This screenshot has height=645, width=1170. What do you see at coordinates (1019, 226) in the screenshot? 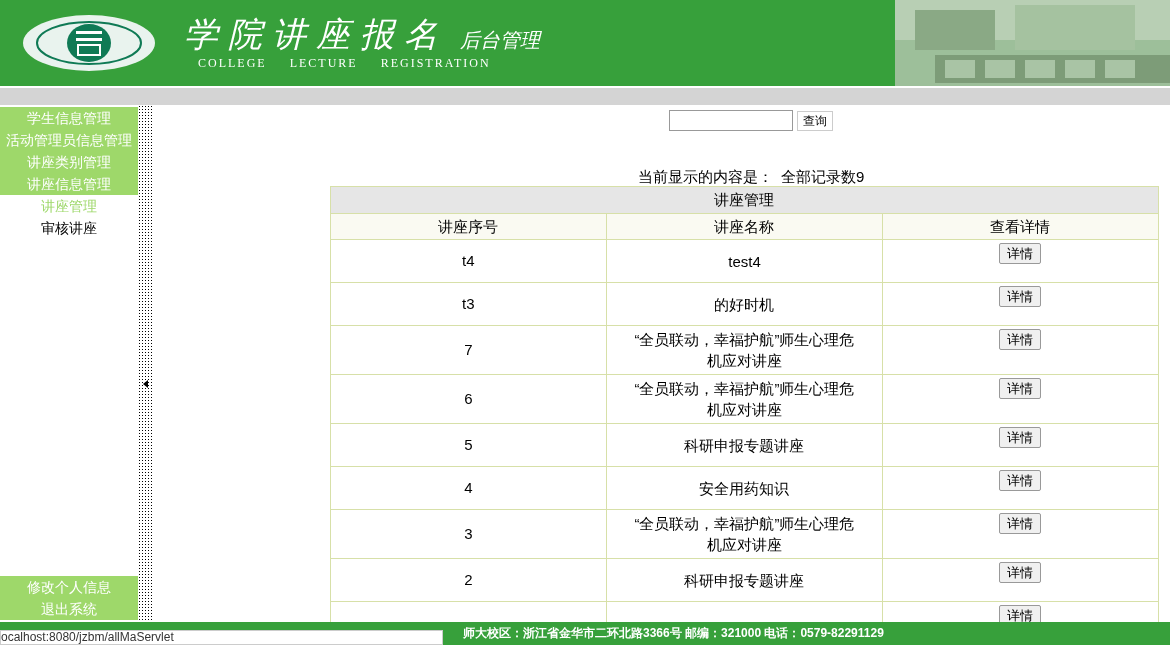
I see `column-header: 查看详情` at bounding box center [1019, 226].